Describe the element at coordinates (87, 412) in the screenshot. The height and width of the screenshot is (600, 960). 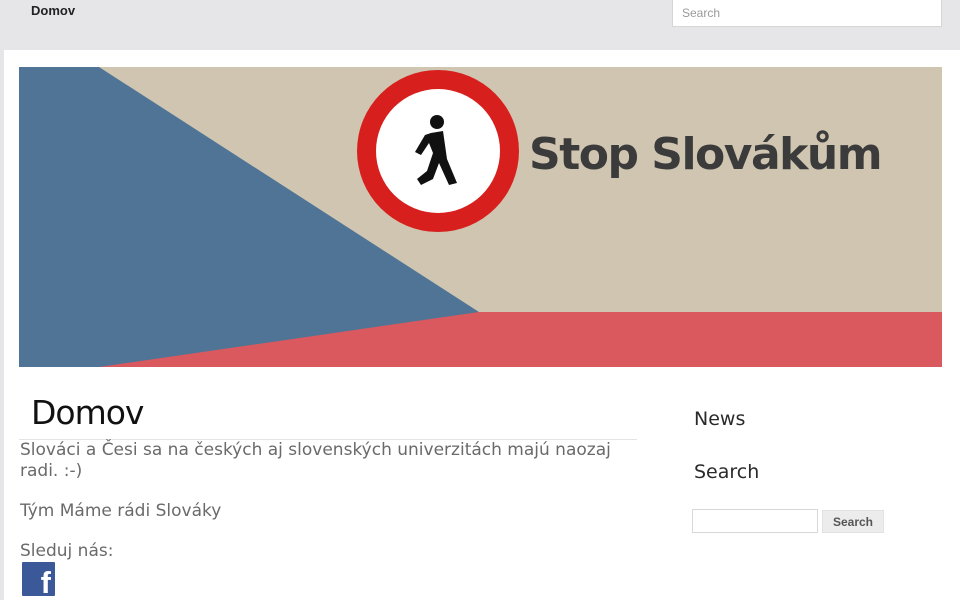
I see `page-title: Domov` at that location.